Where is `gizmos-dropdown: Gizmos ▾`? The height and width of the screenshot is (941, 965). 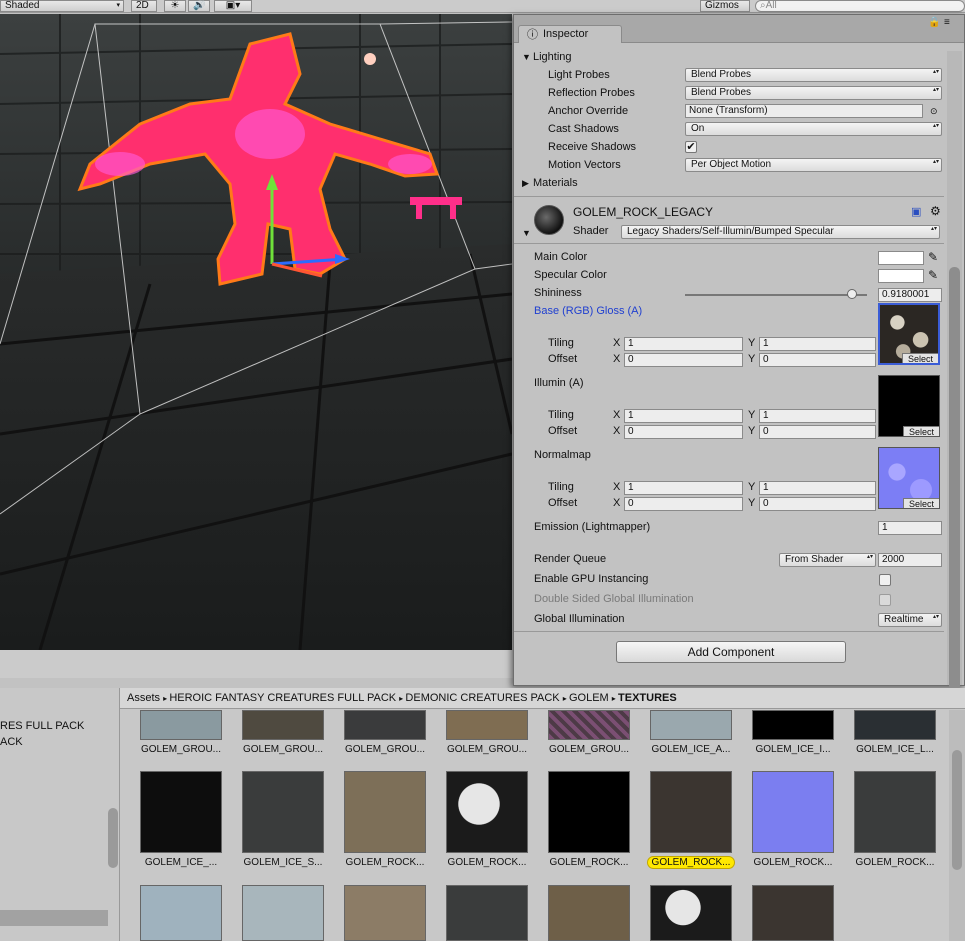 gizmos-dropdown: Gizmos ▾ is located at coordinates (725, 10).